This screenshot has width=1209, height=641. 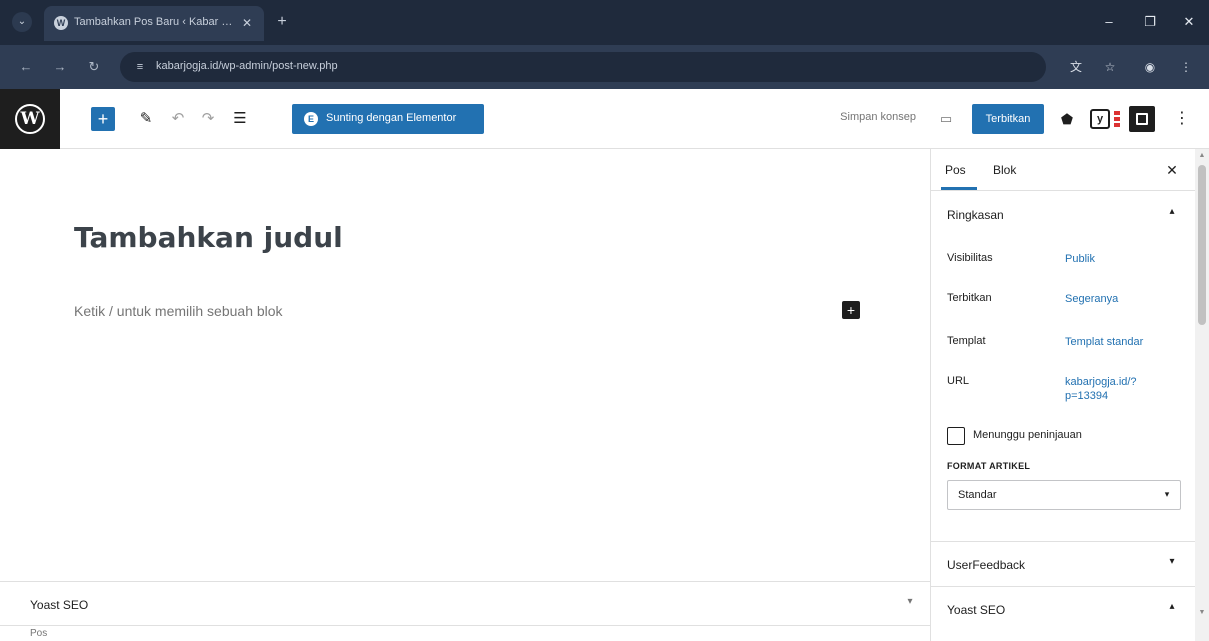 I want to click on wordpress-logo-icon: W, so click(x=30, y=119).